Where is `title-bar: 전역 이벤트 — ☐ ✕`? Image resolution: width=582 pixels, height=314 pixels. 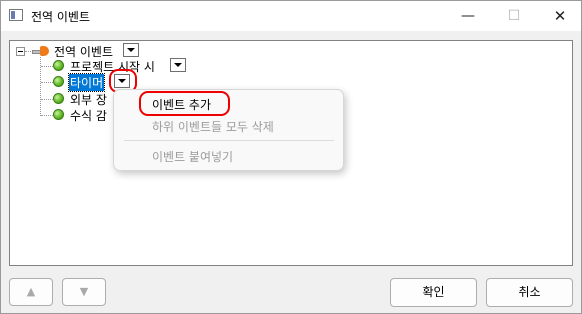
title-bar: 전역 이벤트 — ☐ ✕ is located at coordinates (291, 16).